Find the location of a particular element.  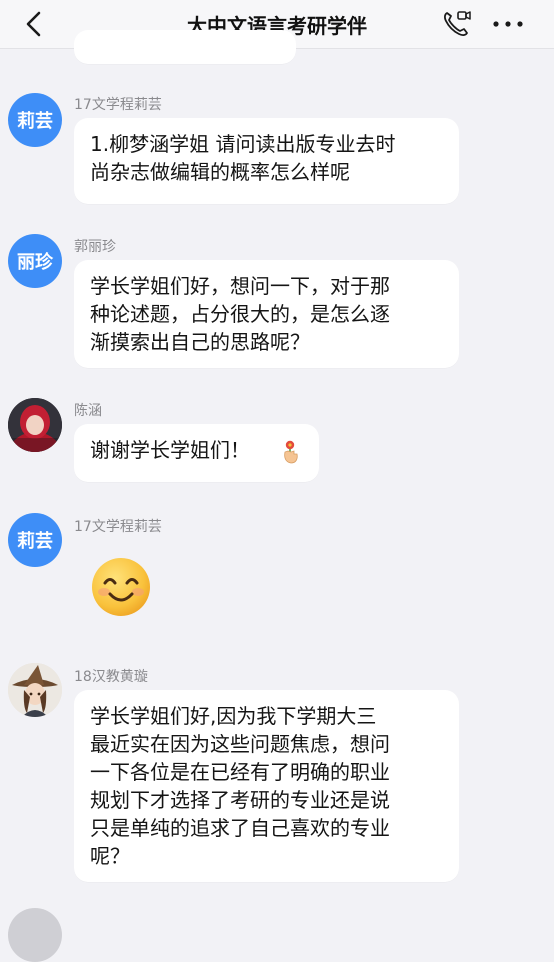

message-line: 只是单纯的追求了自己喜欢的专业 is located at coordinates (240, 828).